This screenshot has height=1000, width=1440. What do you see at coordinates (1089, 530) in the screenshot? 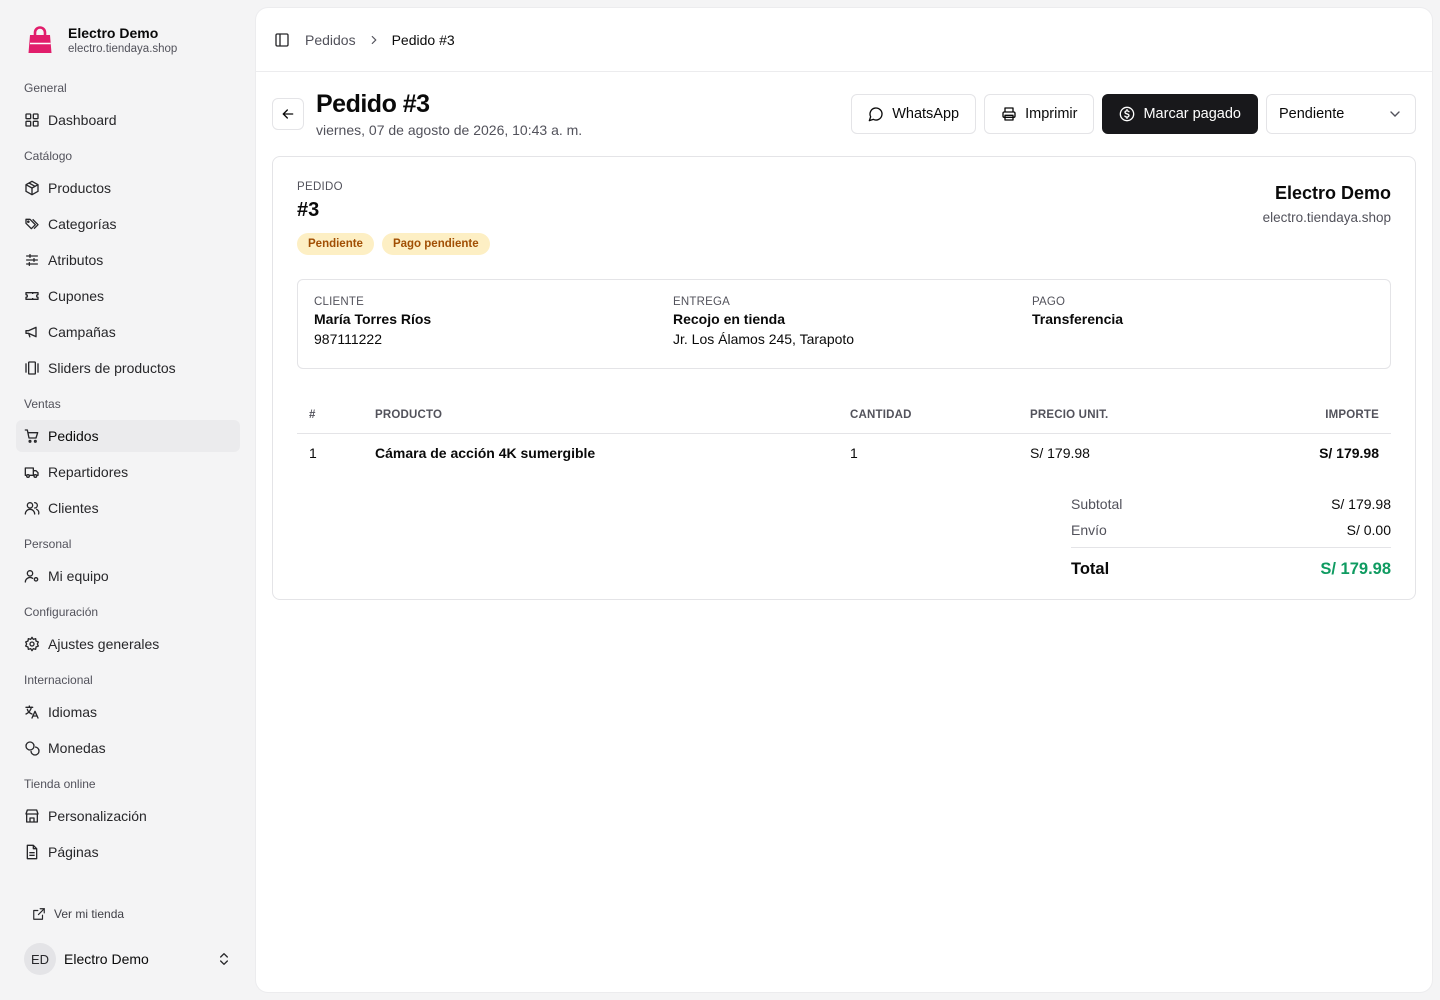
I see `shipping-label: Envío` at bounding box center [1089, 530].